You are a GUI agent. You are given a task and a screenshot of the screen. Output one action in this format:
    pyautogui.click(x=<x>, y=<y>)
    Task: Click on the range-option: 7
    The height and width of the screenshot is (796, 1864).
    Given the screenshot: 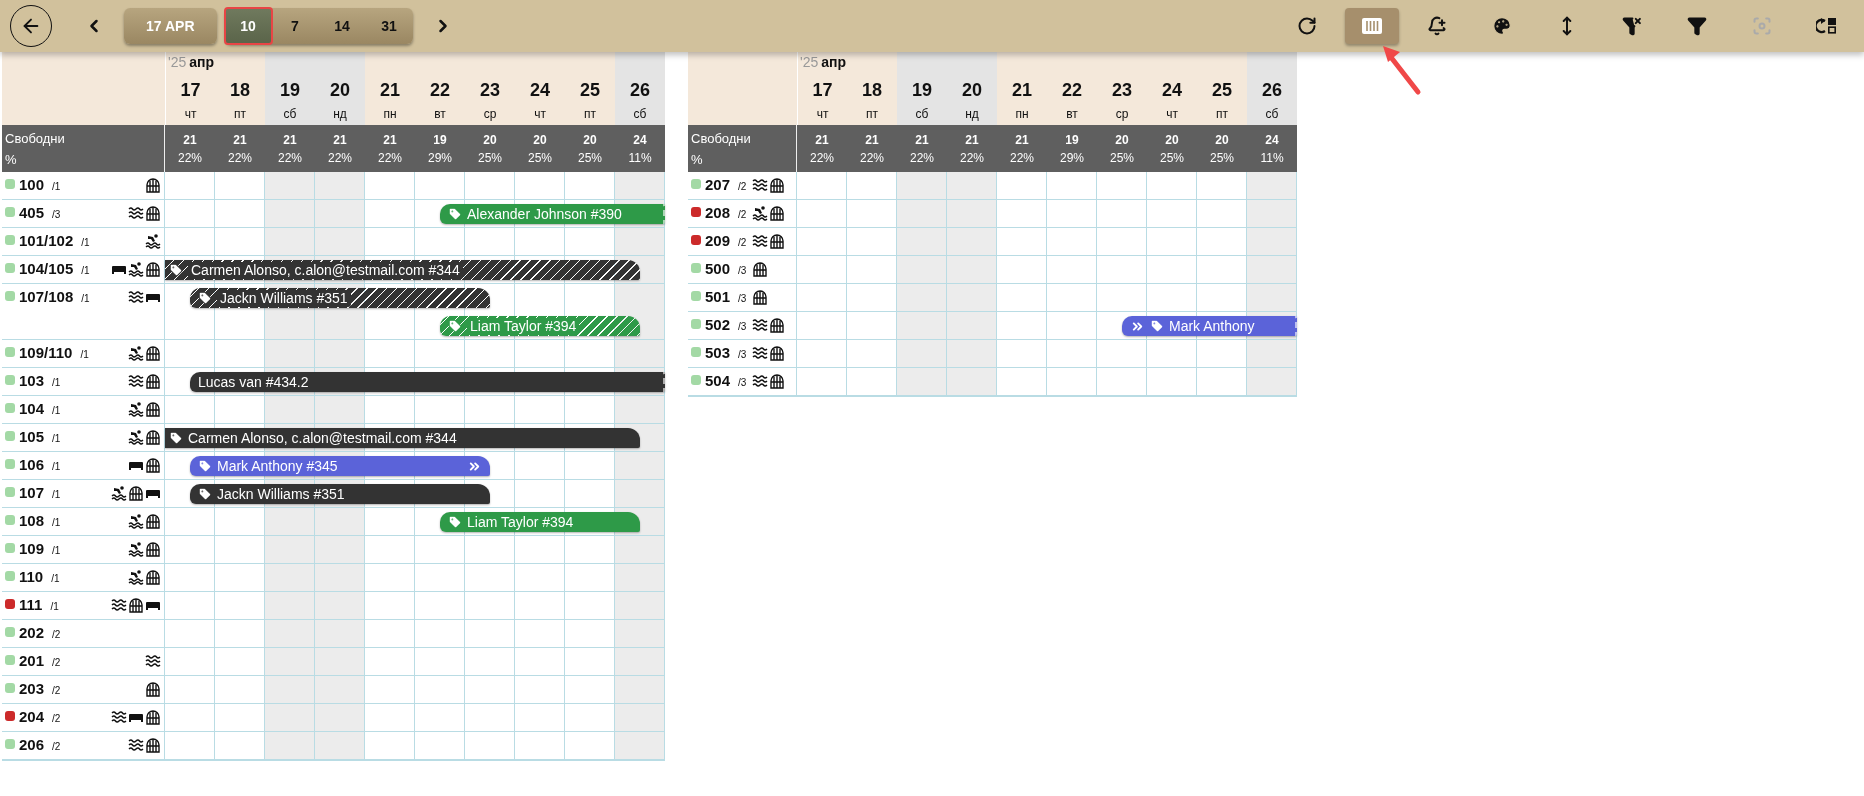 What is the action you would take?
    pyautogui.click(x=295, y=26)
    